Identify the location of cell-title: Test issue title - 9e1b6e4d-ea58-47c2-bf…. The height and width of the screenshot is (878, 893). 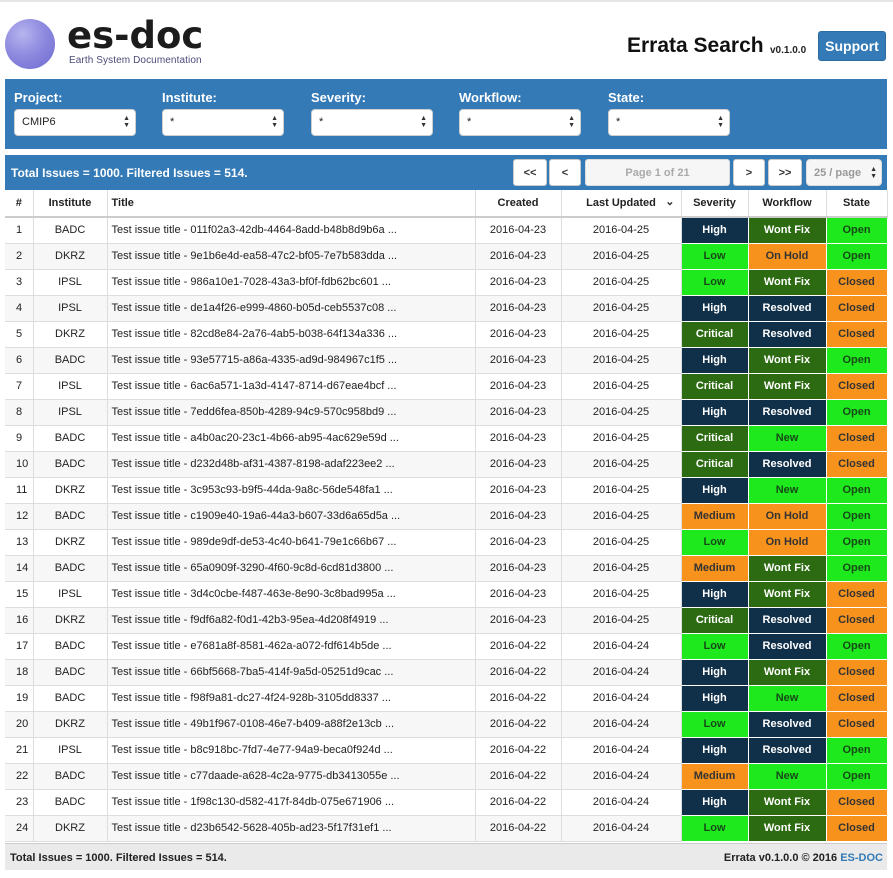
(291, 256).